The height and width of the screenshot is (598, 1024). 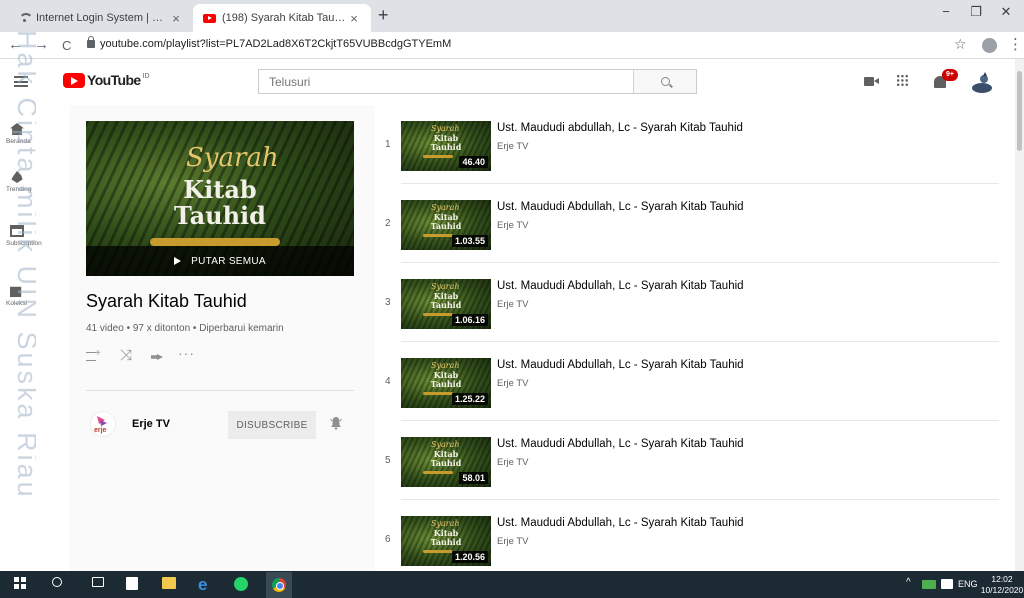 What do you see at coordinates (41, 44) in the screenshot?
I see `forward-button: →` at bounding box center [41, 44].